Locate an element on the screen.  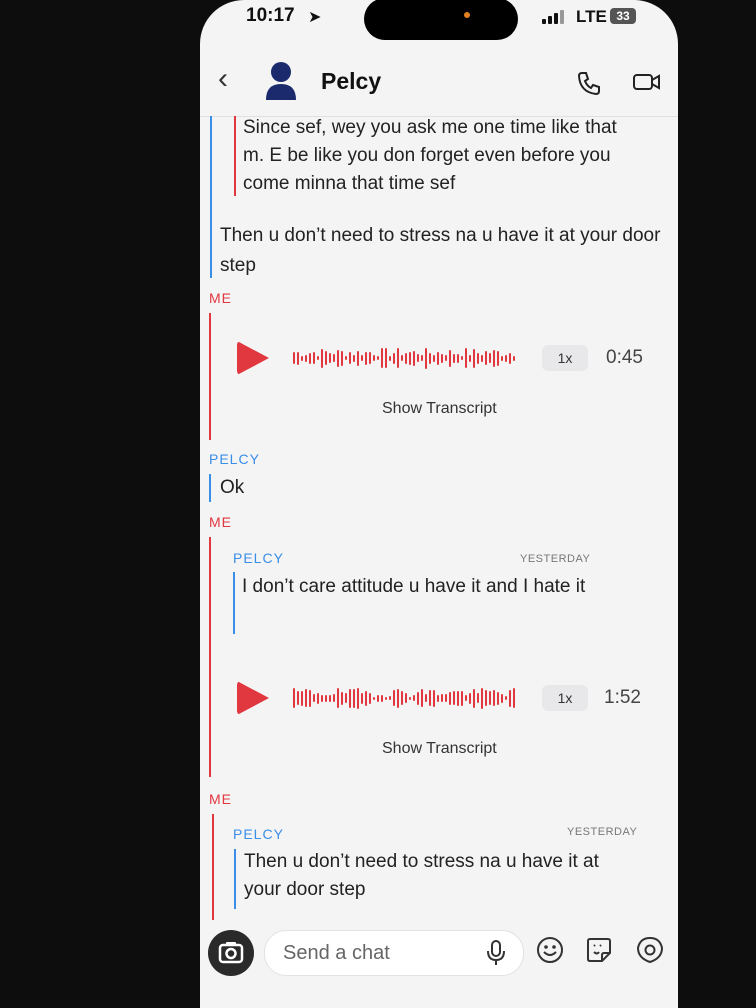
location-arrow-icon: ➤ is located at coordinates (315, 17).